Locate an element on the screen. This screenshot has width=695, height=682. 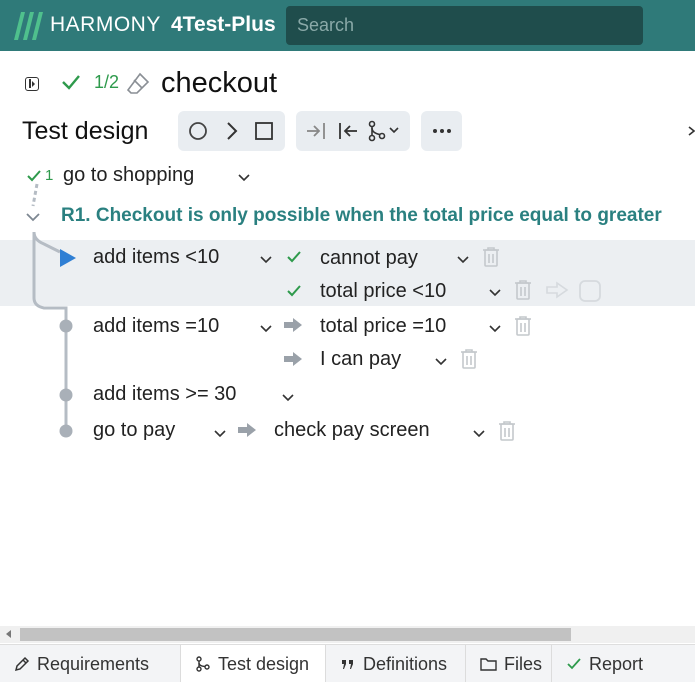
branch-menu-icon is located at coordinates (385, 131).